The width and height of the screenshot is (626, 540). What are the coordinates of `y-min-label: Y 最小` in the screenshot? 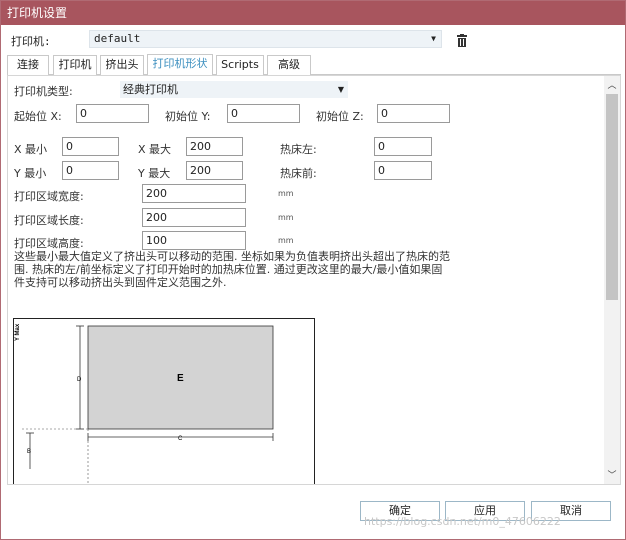 It's located at (30, 173).